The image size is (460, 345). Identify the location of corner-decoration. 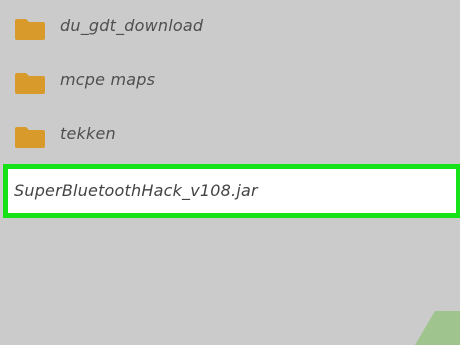
(437, 328).